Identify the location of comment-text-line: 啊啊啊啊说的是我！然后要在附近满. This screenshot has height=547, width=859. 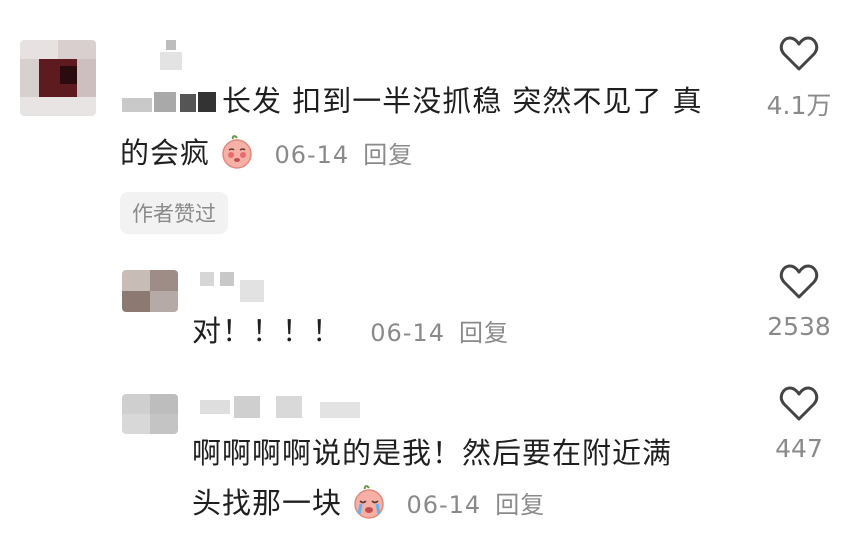
(432, 453).